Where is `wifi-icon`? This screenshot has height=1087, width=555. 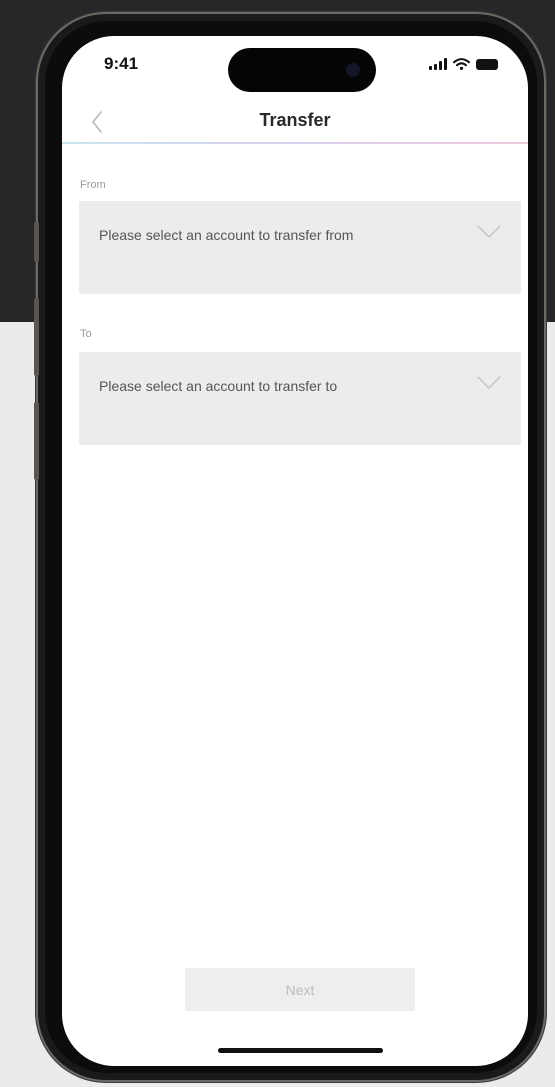 wifi-icon is located at coordinates (461, 64).